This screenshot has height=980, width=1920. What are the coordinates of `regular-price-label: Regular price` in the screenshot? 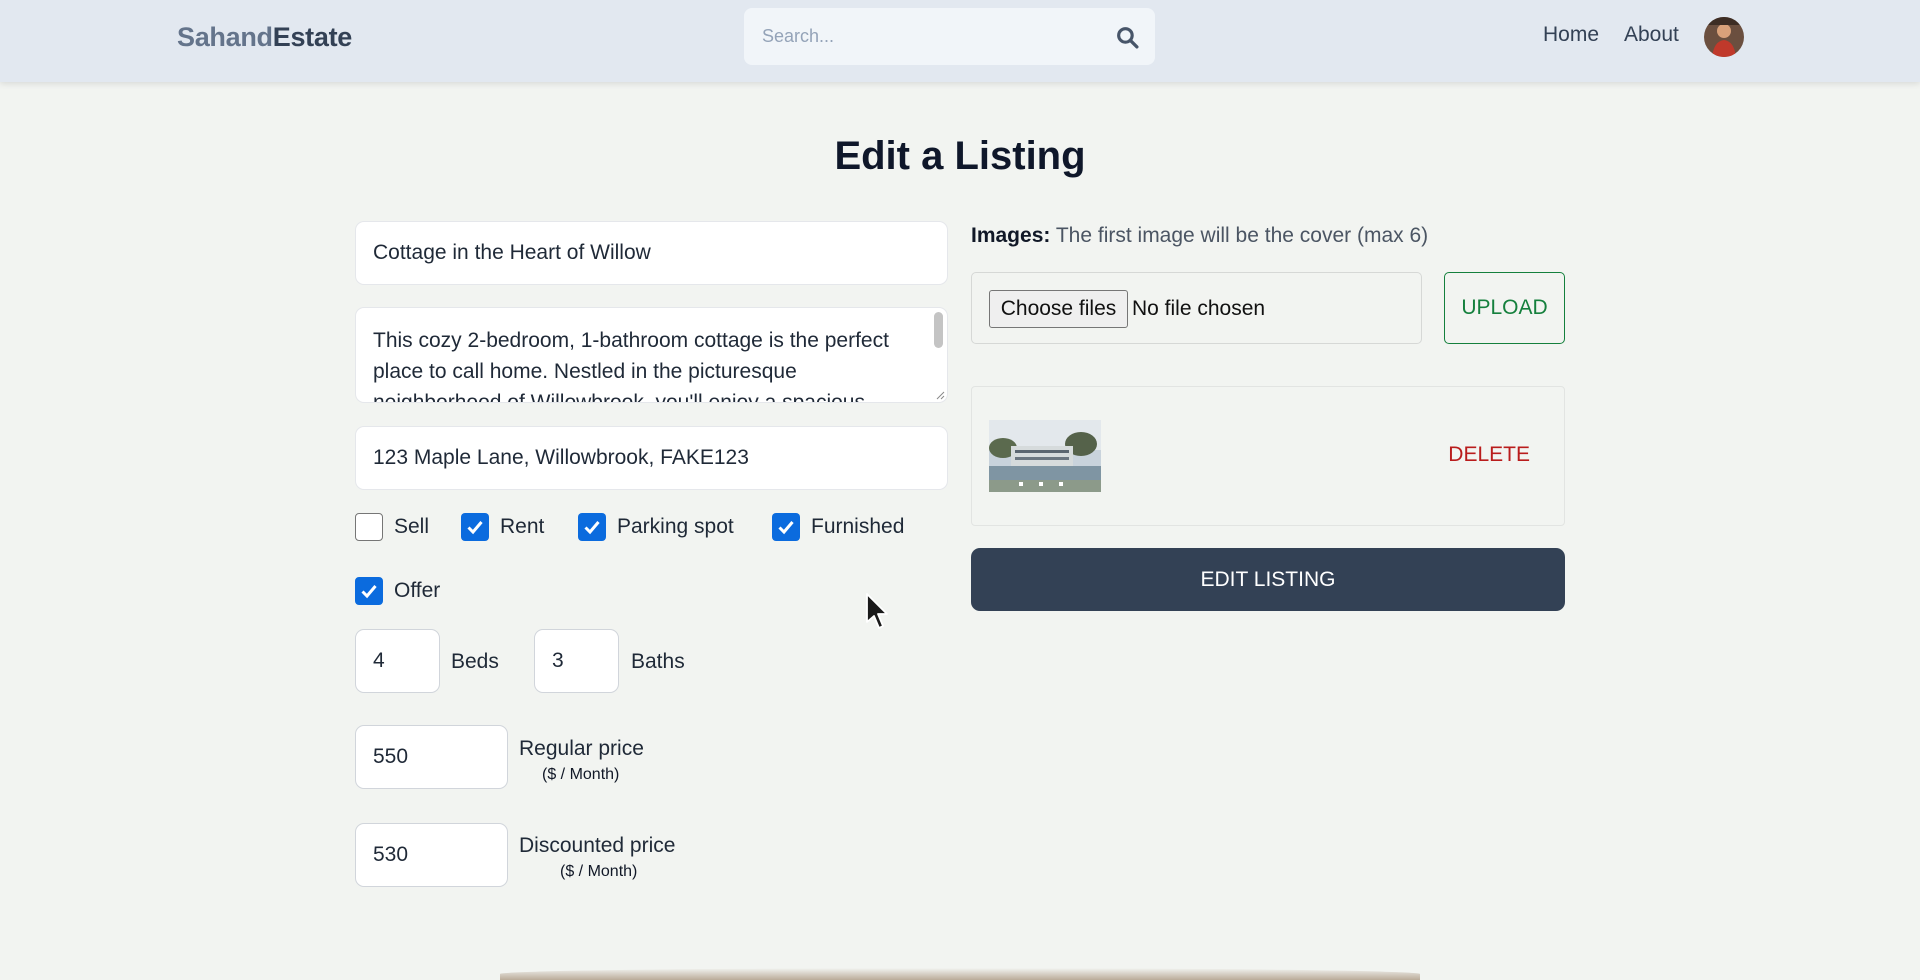 It's located at (581, 748).